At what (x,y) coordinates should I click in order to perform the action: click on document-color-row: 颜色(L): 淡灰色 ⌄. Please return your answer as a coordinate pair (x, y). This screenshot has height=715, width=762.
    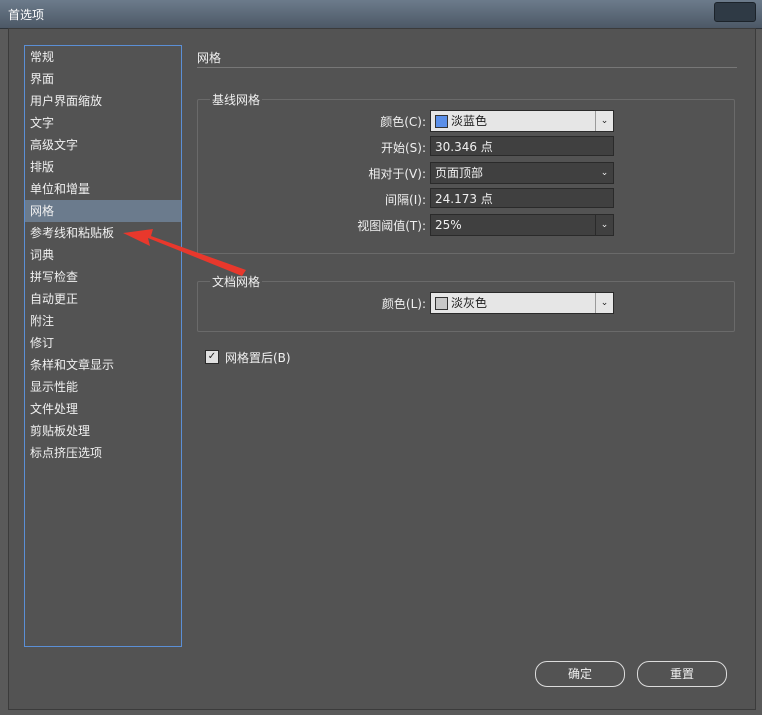
    Looking at the image, I should click on (466, 303).